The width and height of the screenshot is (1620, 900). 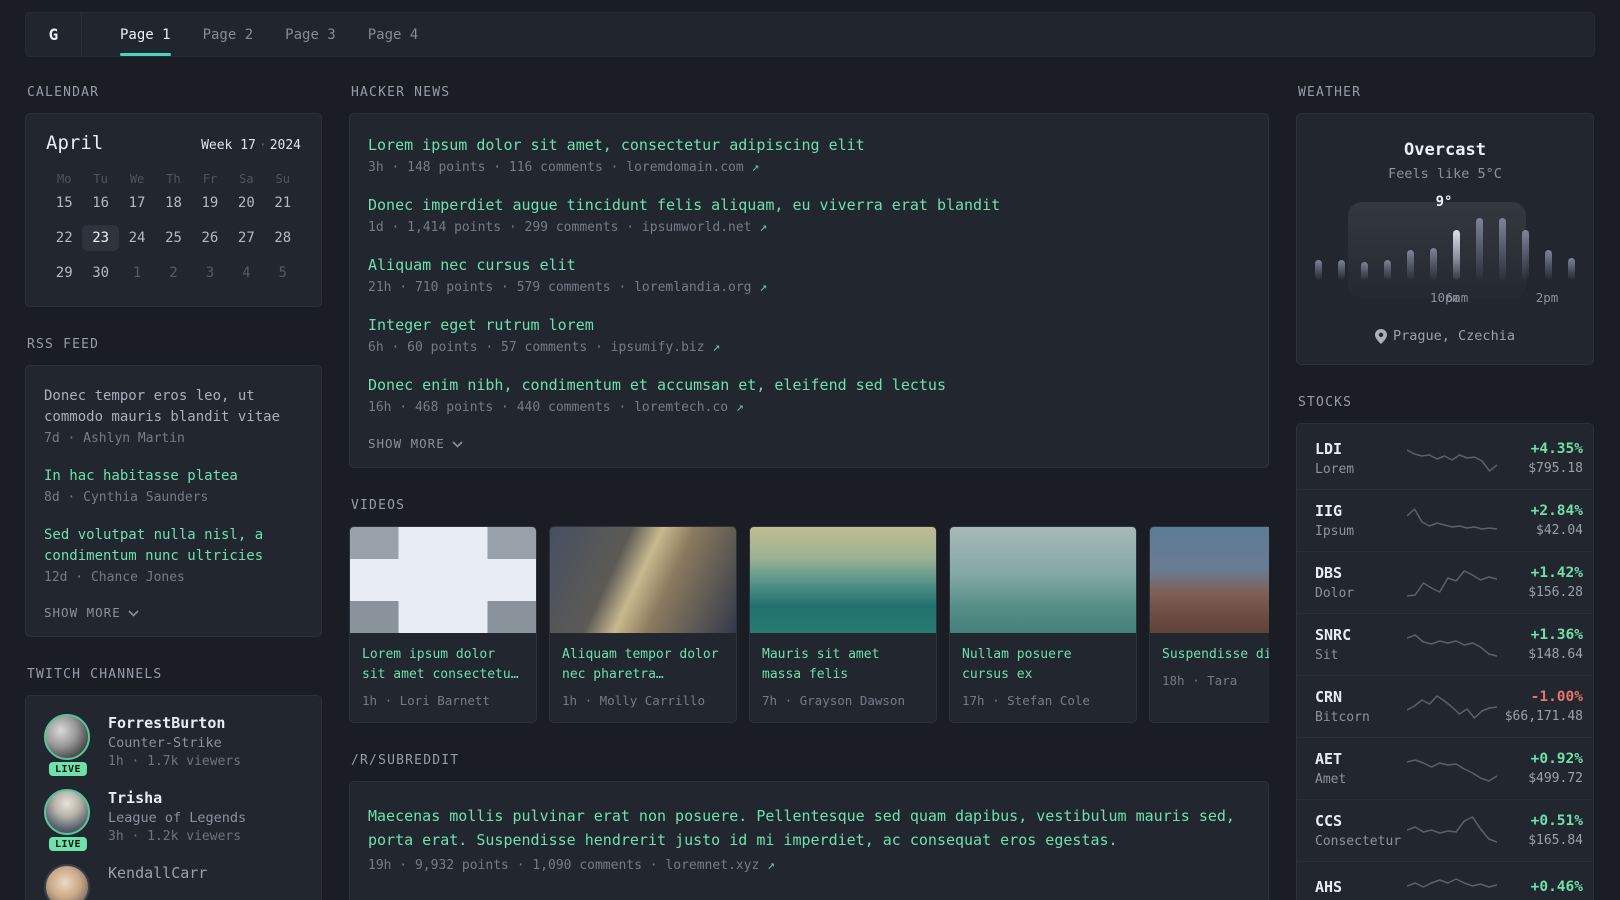 What do you see at coordinates (1445, 830) in the screenshot?
I see `stock-row: CCS Consectetur +0.51% $165.84` at bounding box center [1445, 830].